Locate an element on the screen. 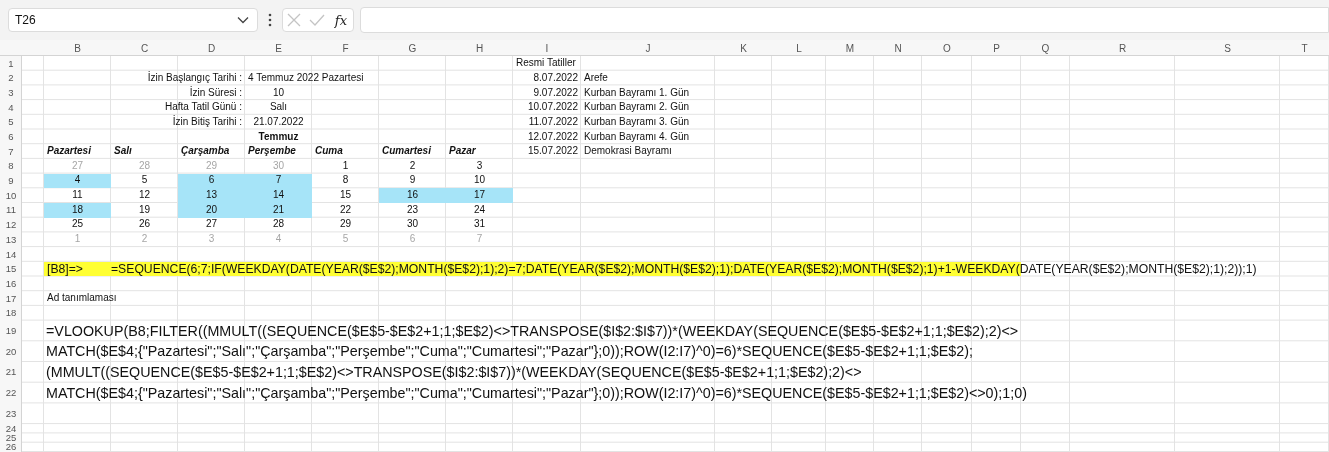 The width and height of the screenshot is (1329, 452). check-icon is located at coordinates (316, 20).